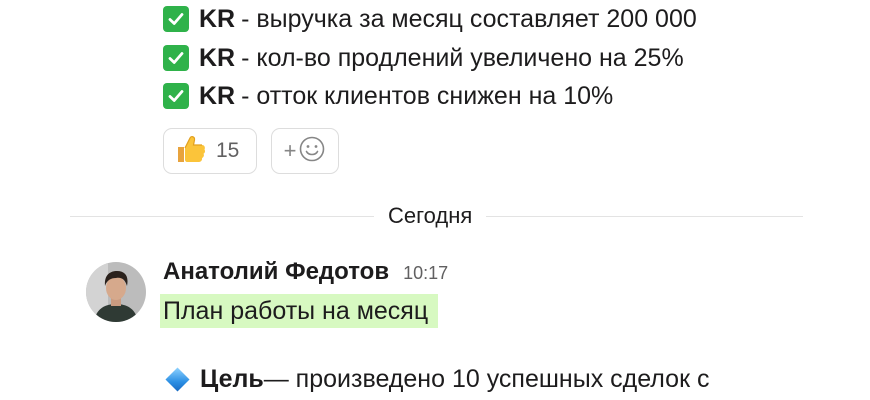  I want to click on kr-item: KR - кол-во продлений увеличено на 25%, so click(423, 58).